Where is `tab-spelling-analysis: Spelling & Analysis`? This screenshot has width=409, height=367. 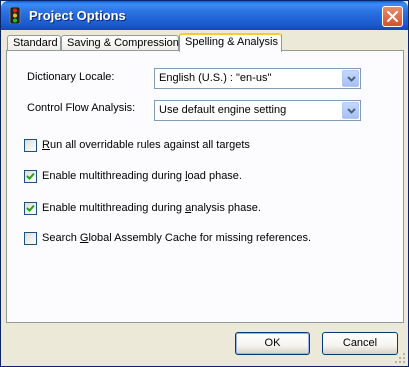 tab-spelling-analysis: Spelling & Analysis is located at coordinates (230, 42).